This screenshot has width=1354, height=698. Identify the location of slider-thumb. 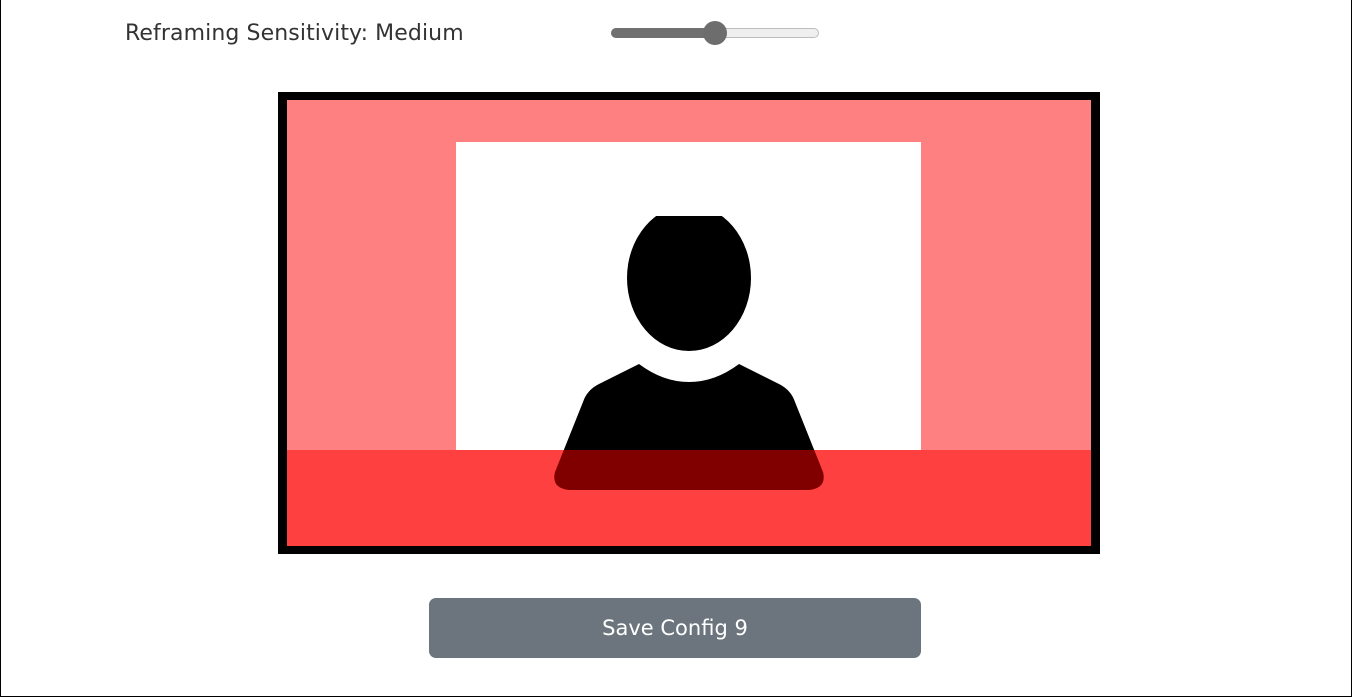
(715, 33).